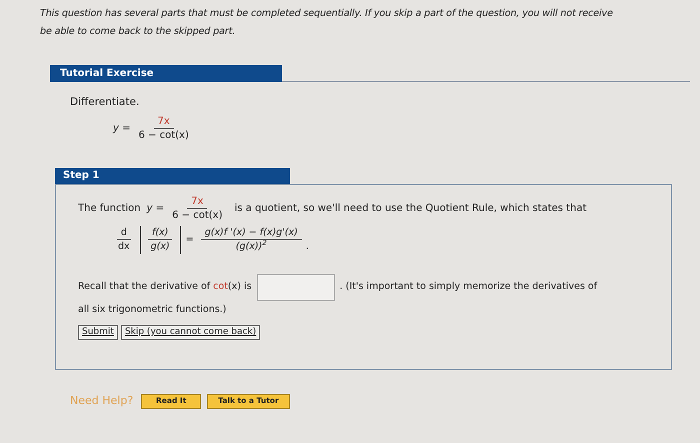 The width and height of the screenshot is (700, 443). What do you see at coordinates (123, 233) in the screenshot?
I see `derivative-numerator: d` at bounding box center [123, 233].